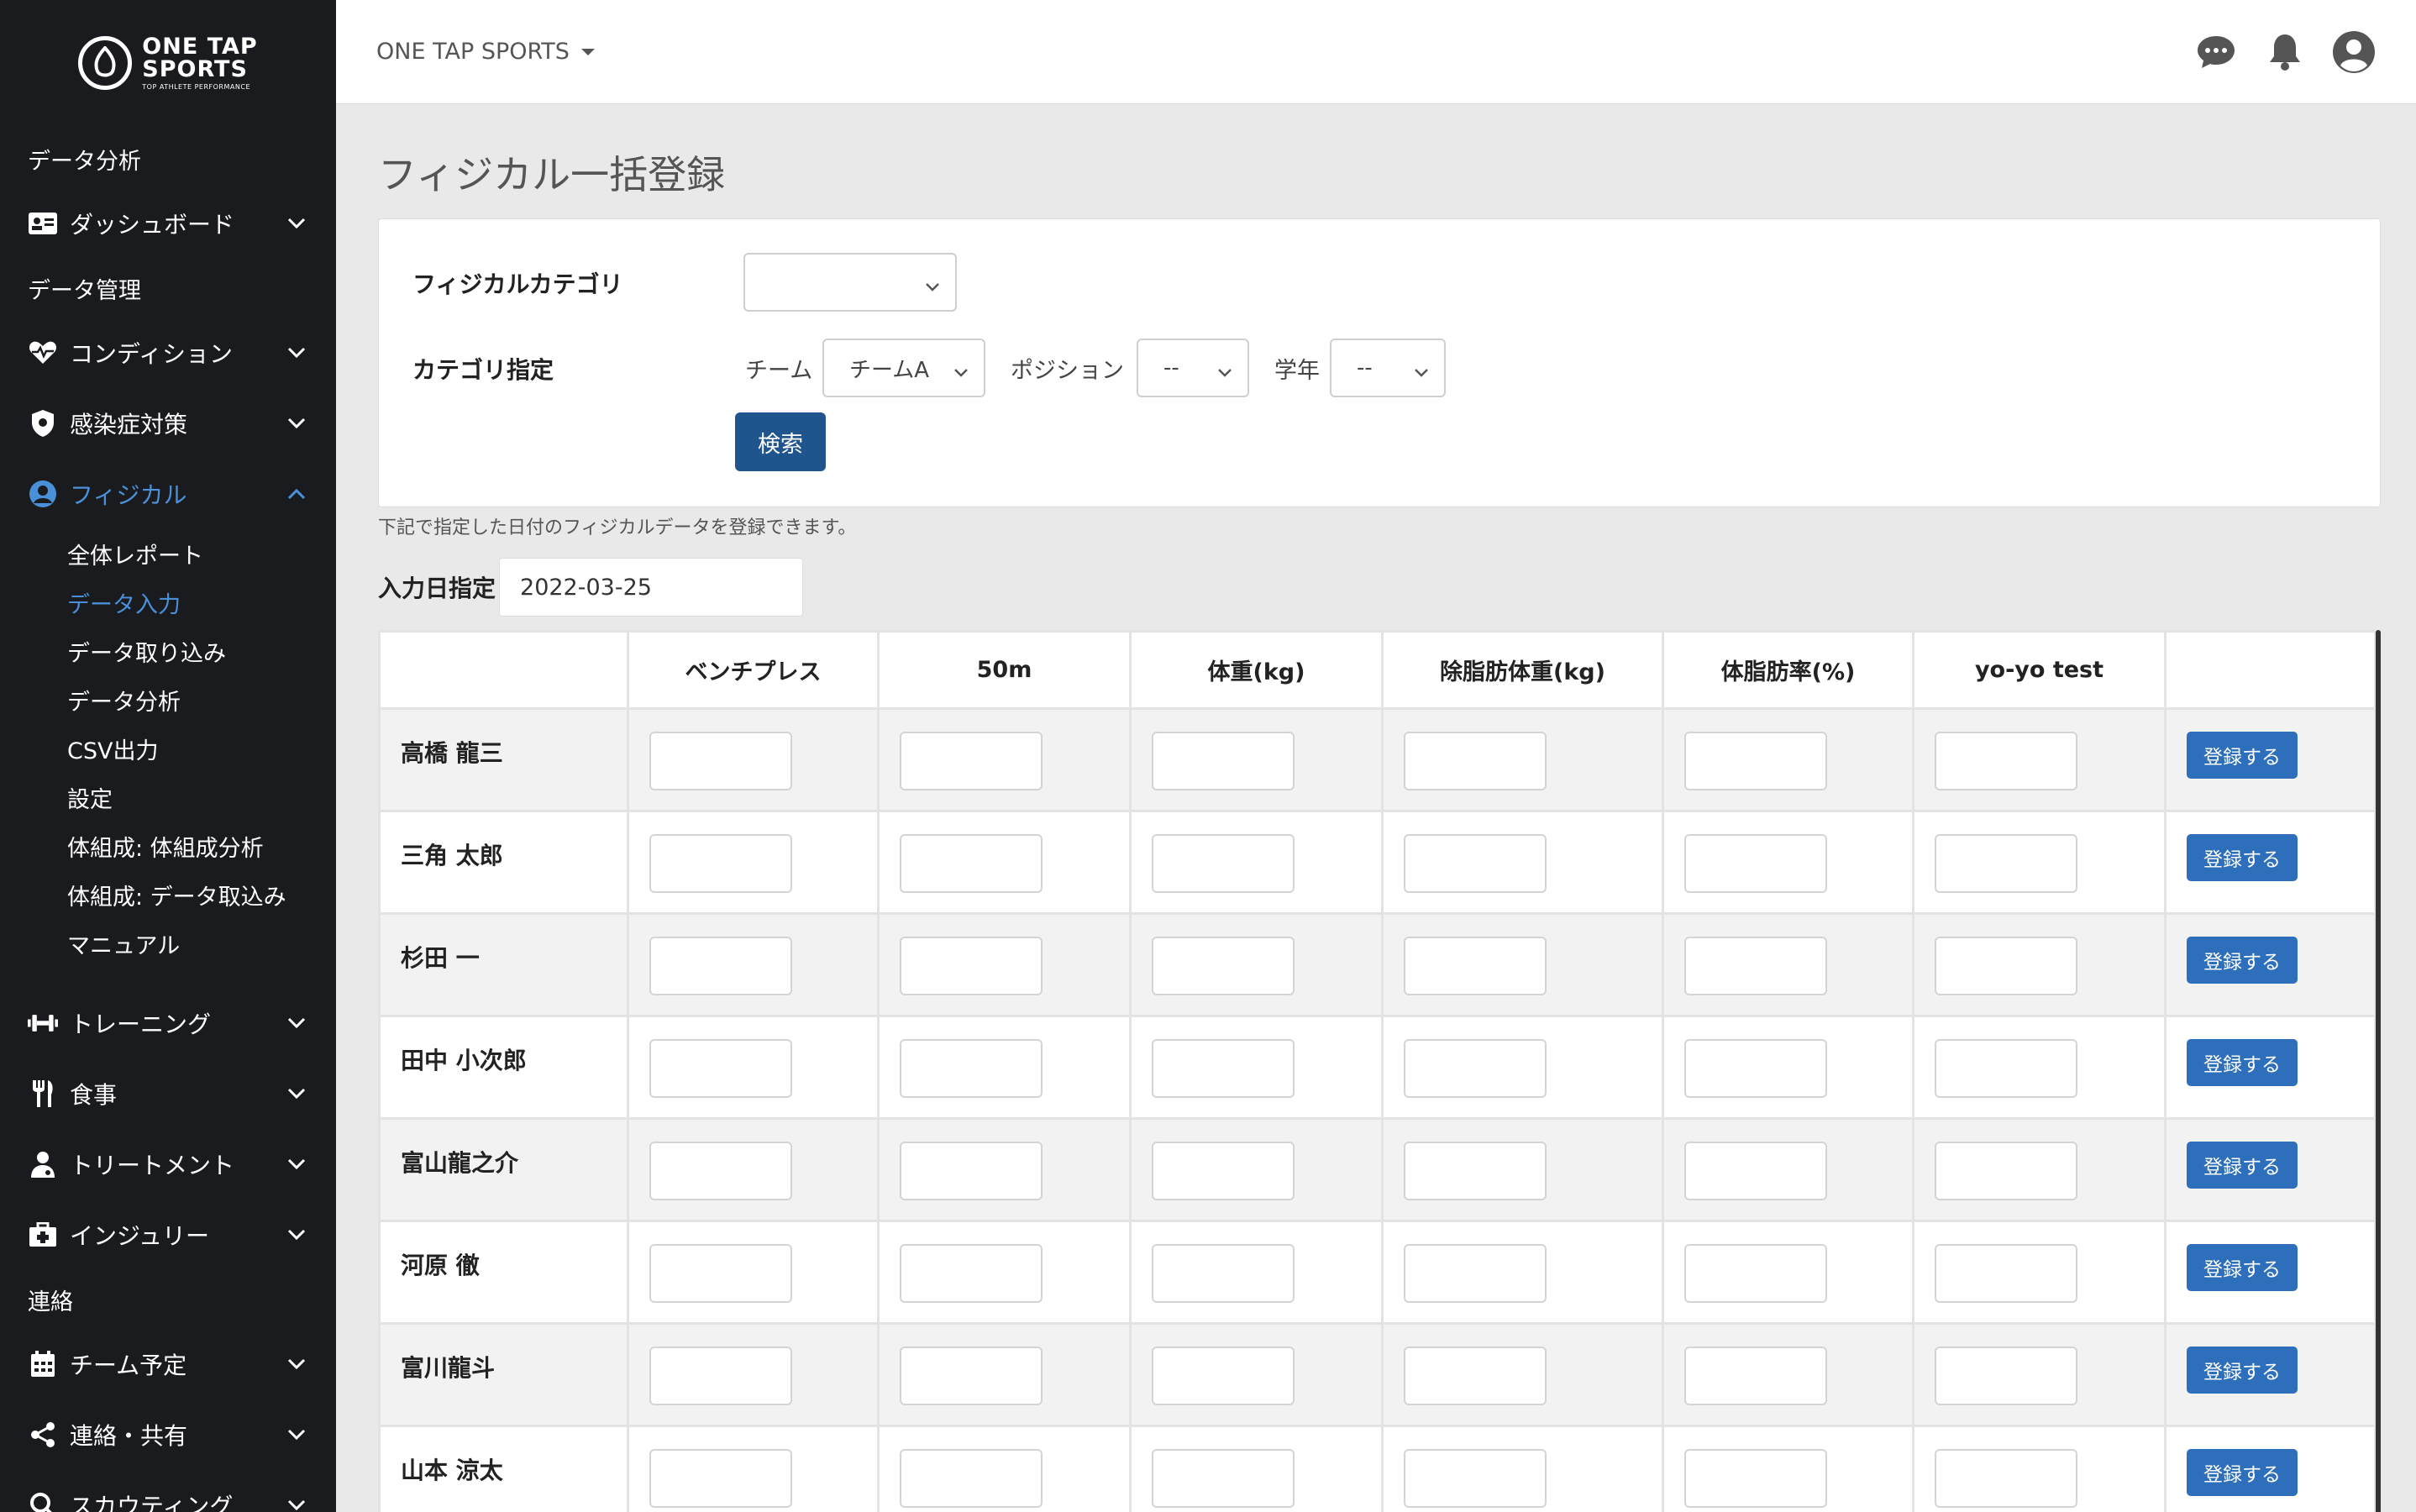 The image size is (2416, 1512). What do you see at coordinates (168, 748) in the screenshot?
I see `sub-item-csv-export: CSV出力` at bounding box center [168, 748].